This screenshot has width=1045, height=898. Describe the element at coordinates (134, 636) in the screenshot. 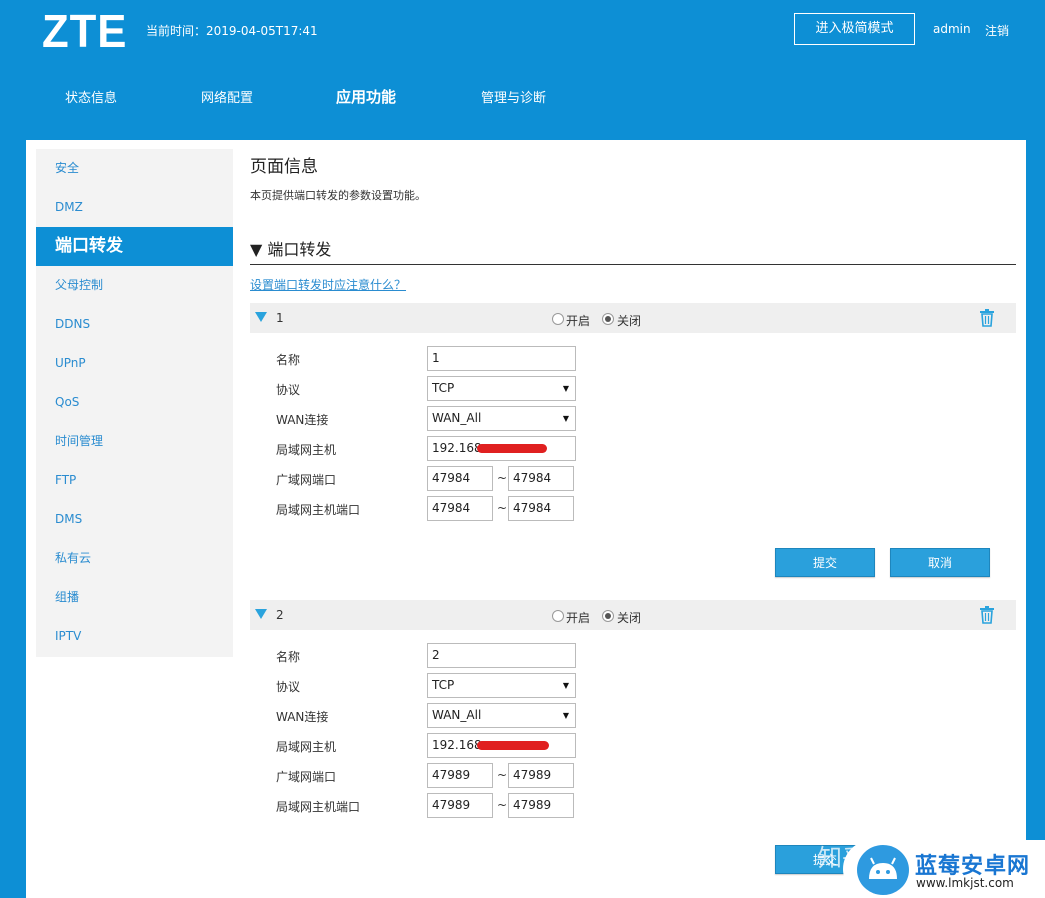

I see `sidebar-item-iptv: IPTV` at that location.